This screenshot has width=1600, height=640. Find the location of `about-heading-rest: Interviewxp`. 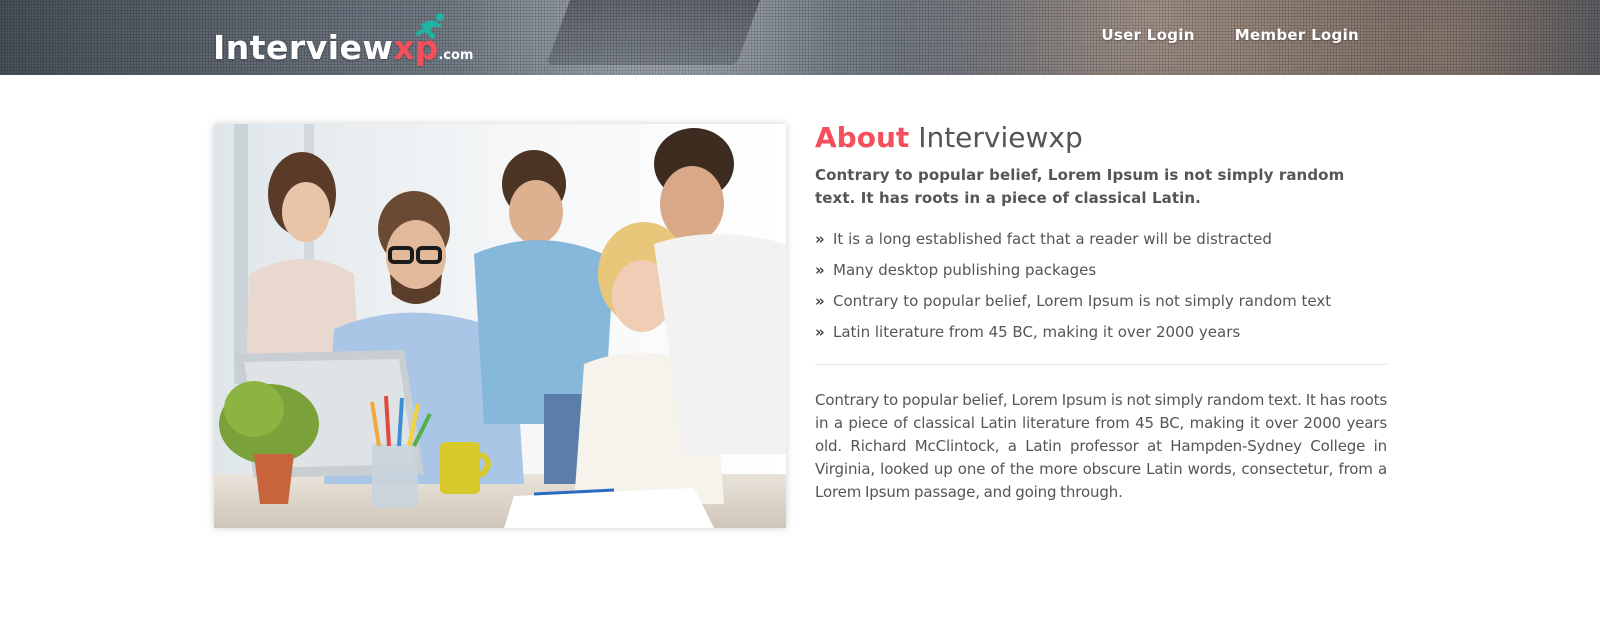

about-heading-rest: Interviewxp is located at coordinates (1000, 137).